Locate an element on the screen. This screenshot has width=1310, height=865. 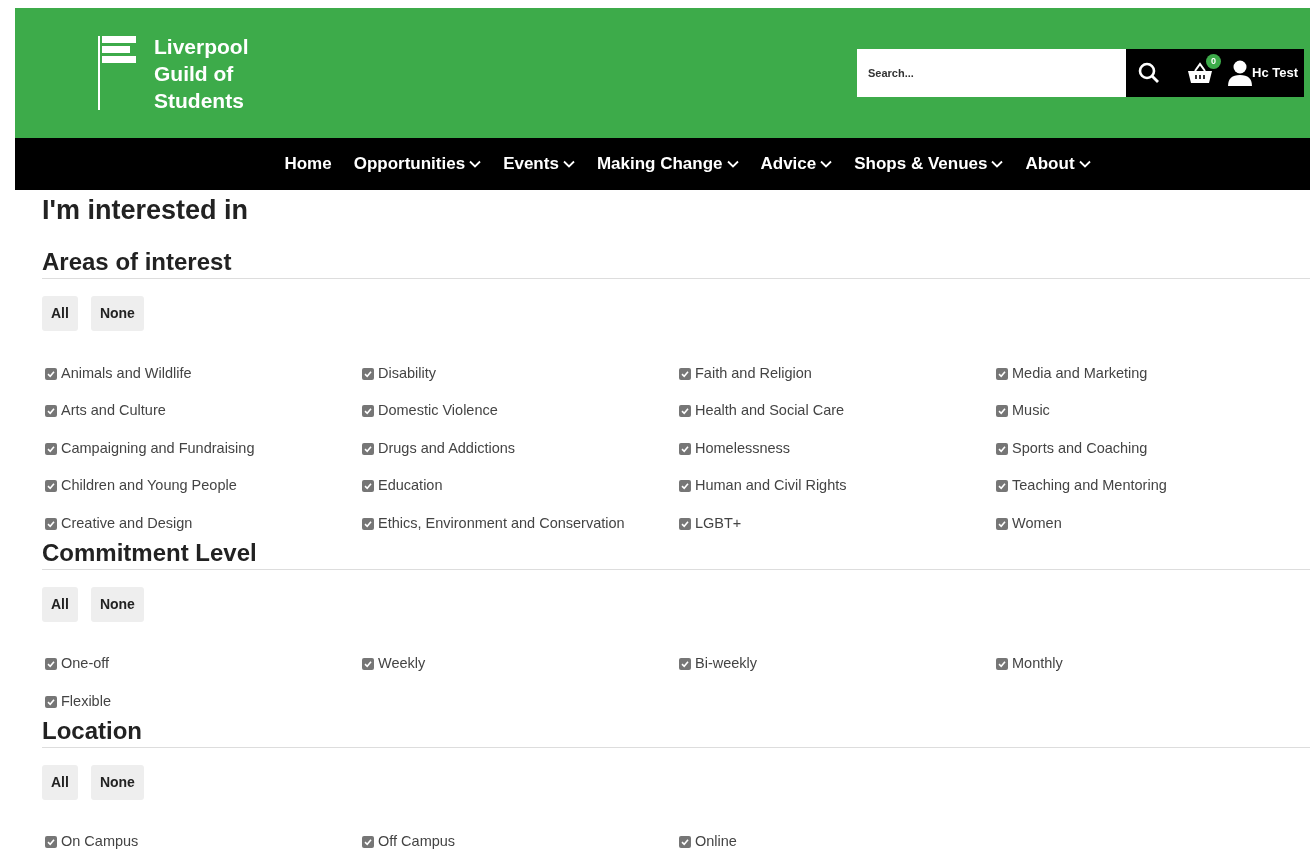
option-label: Off Campus is located at coordinates (417, 842).